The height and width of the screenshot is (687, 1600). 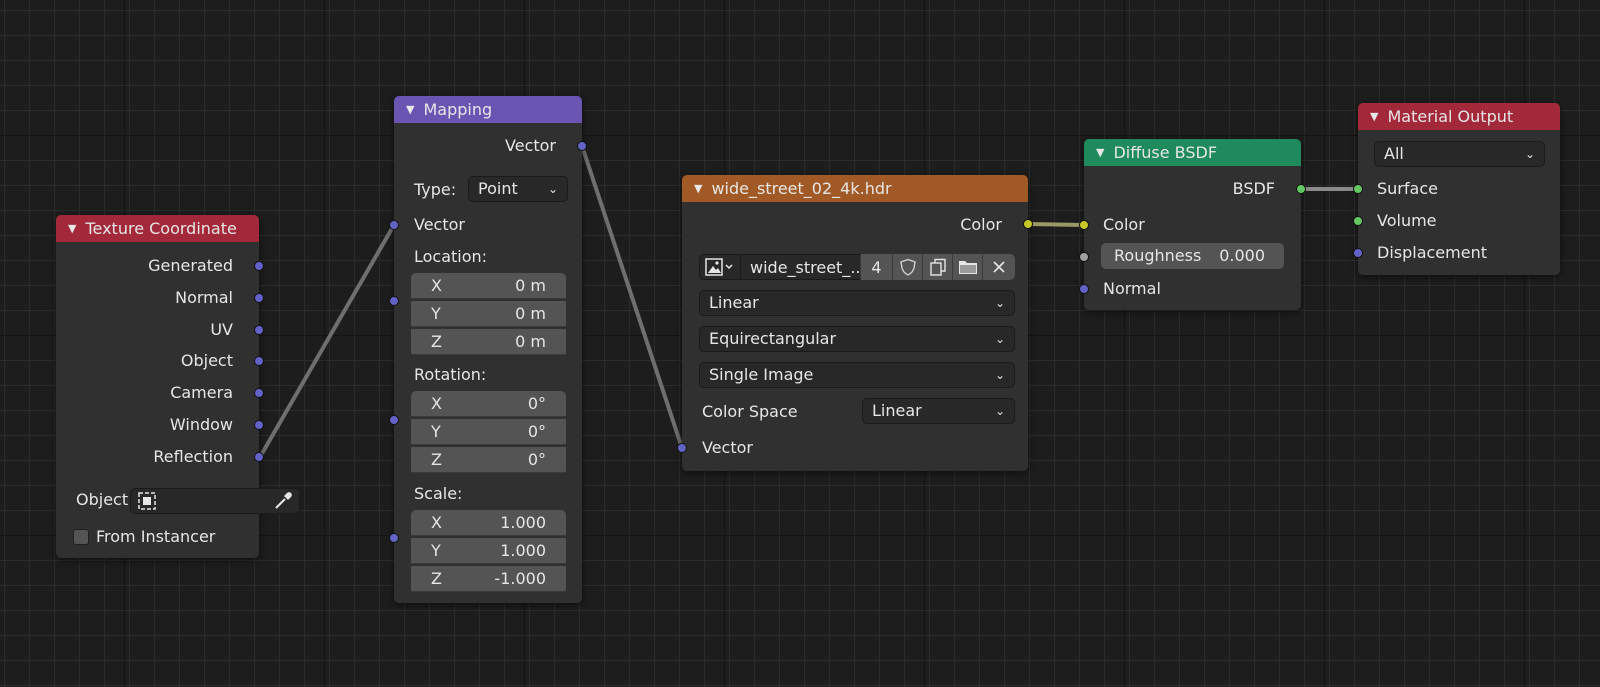 What do you see at coordinates (394, 538) in the screenshot?
I see `socket-mapping-scale` at bounding box center [394, 538].